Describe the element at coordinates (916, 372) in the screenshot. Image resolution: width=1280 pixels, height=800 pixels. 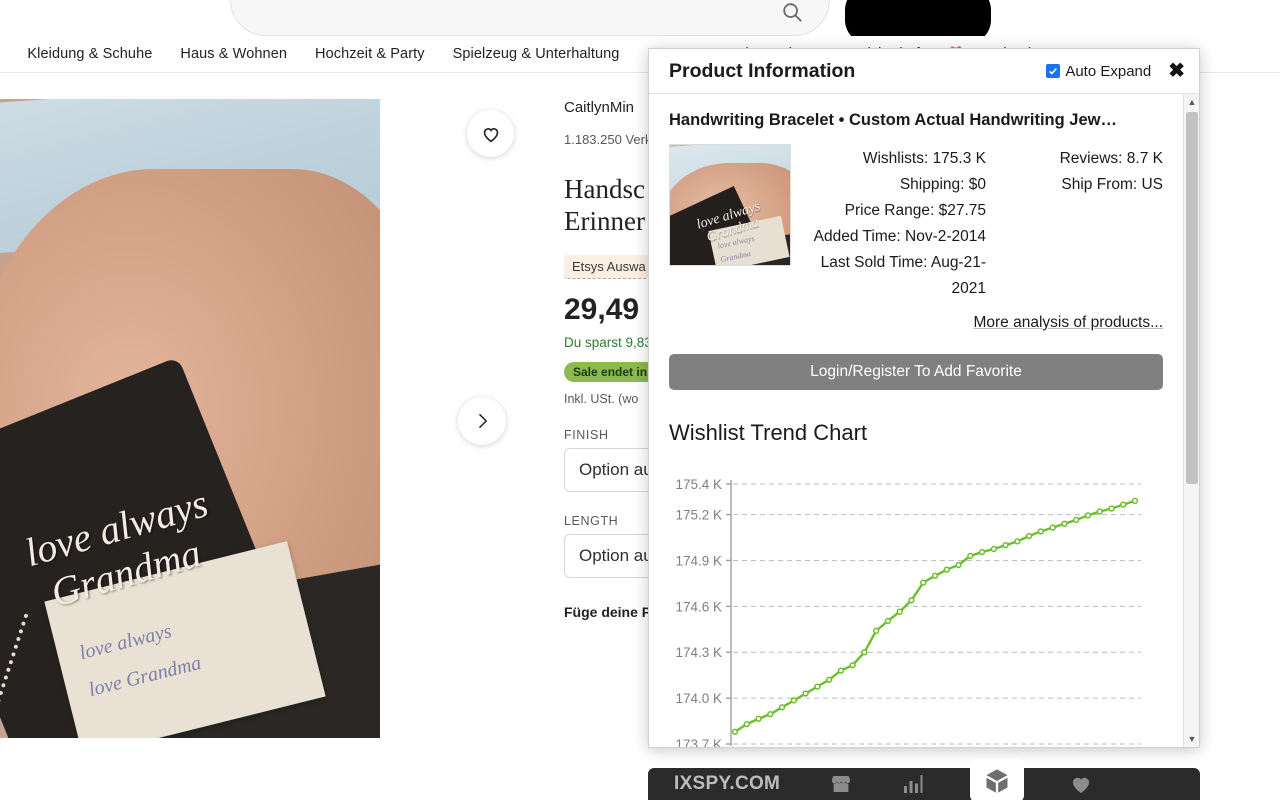
I see `login-register-favorite-button: Login/Register To Add Favorite` at that location.